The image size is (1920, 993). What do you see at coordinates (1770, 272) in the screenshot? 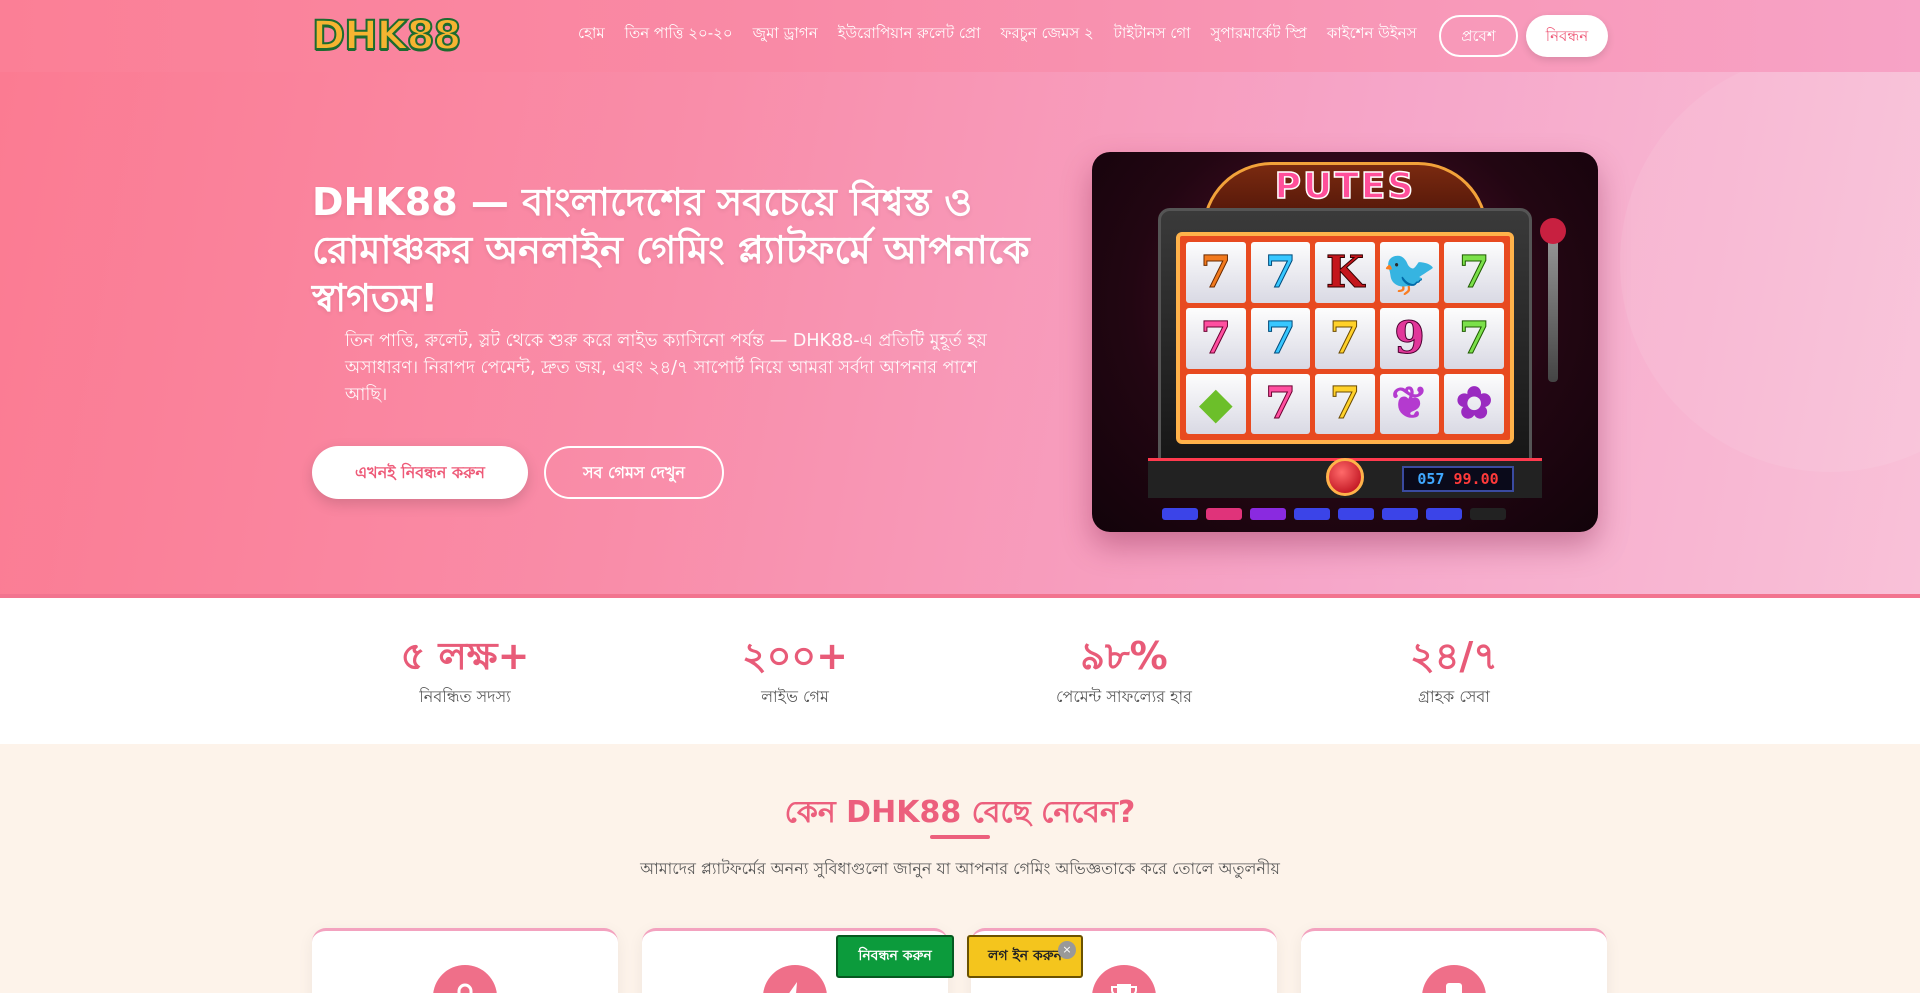
I see `decorative-circle` at bounding box center [1770, 272].